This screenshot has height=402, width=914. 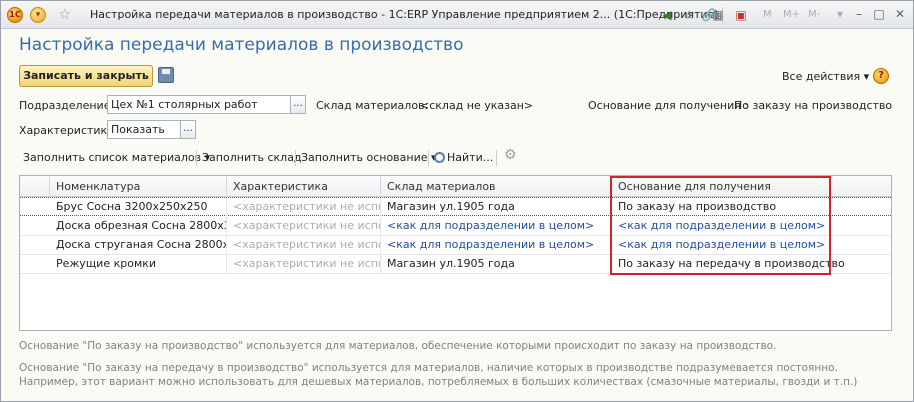 I want to click on calendar-icon: ▣, so click(x=741, y=15).